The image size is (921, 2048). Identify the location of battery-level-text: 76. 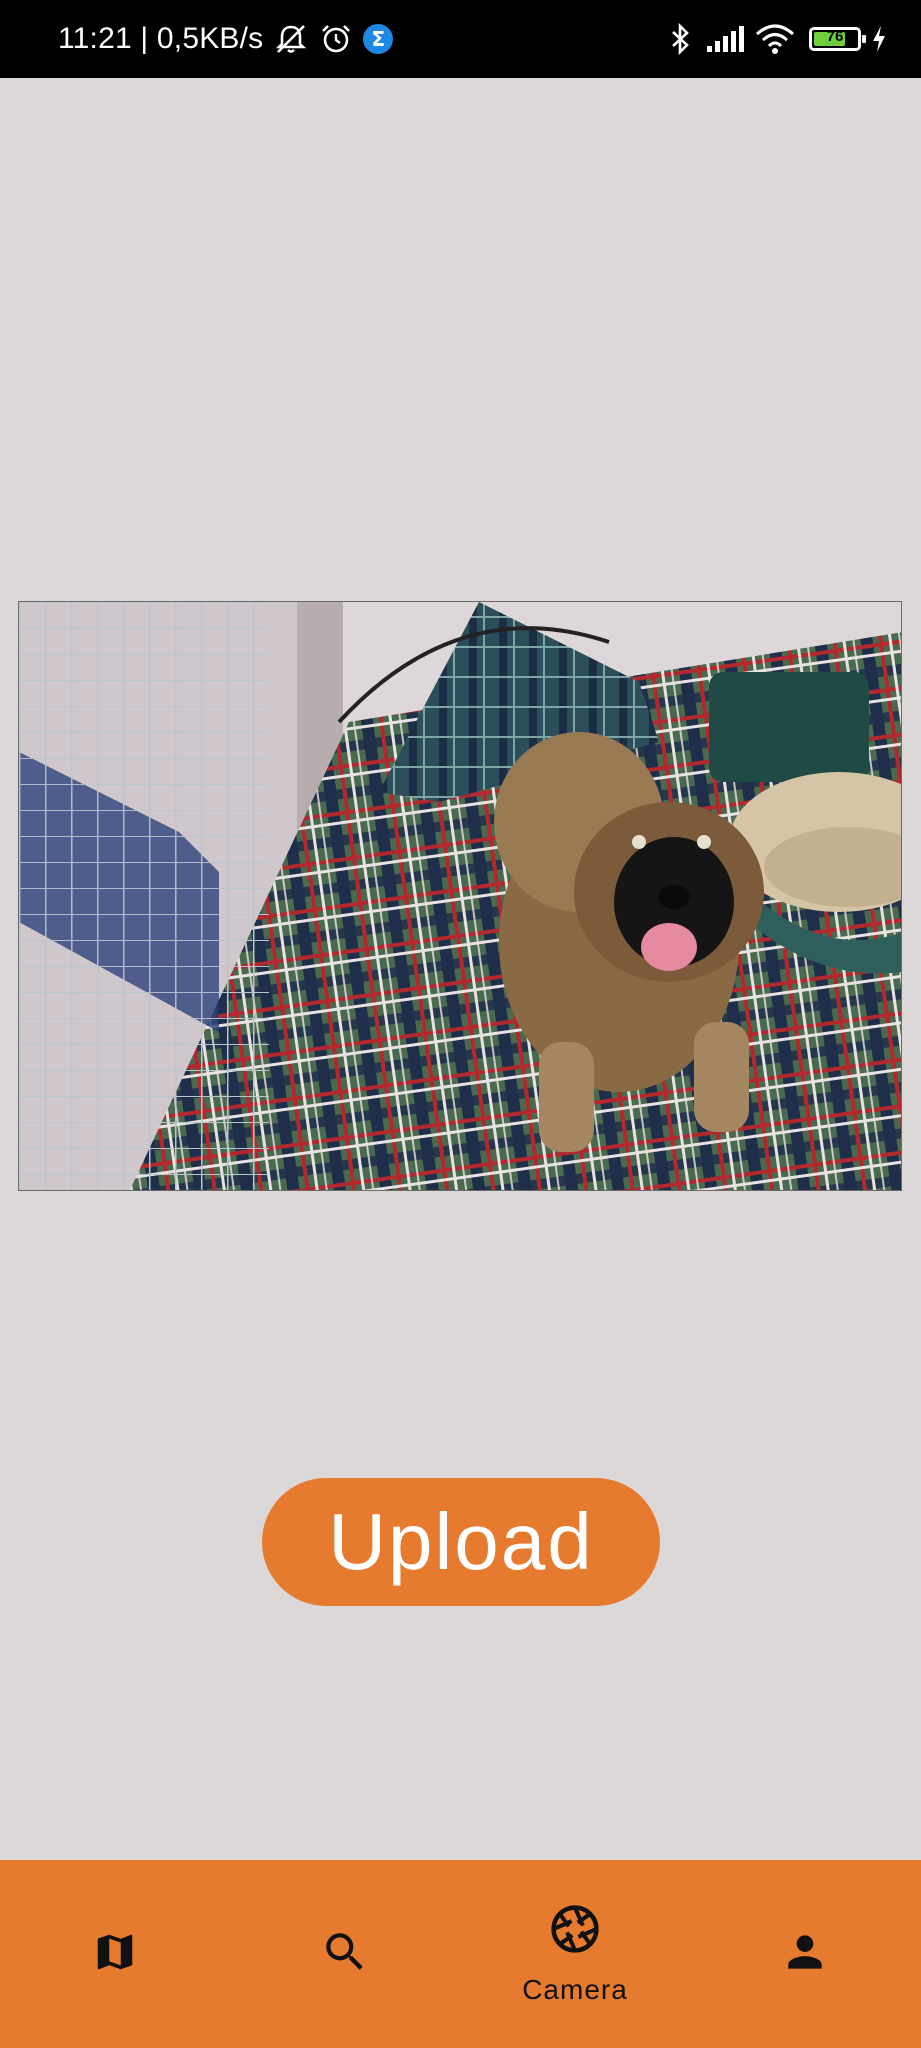
(835, 36).